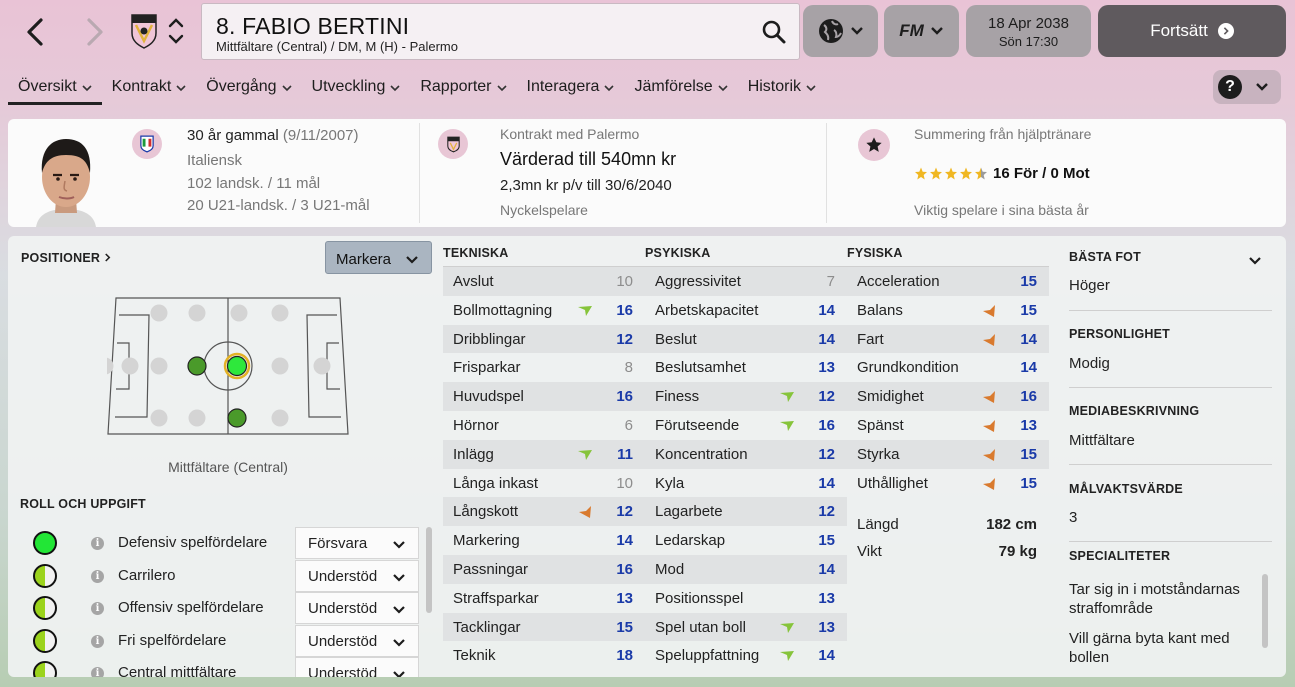 This screenshot has width=1295, height=687. What do you see at coordinates (218, 640) in the screenshot?
I see `role-row: i Fri spelfördelare Understöd` at bounding box center [218, 640].